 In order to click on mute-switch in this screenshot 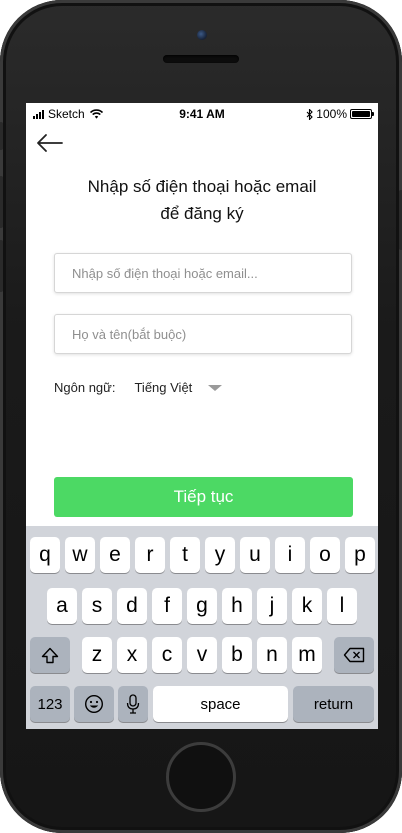, I will do `click(1, 136)`.